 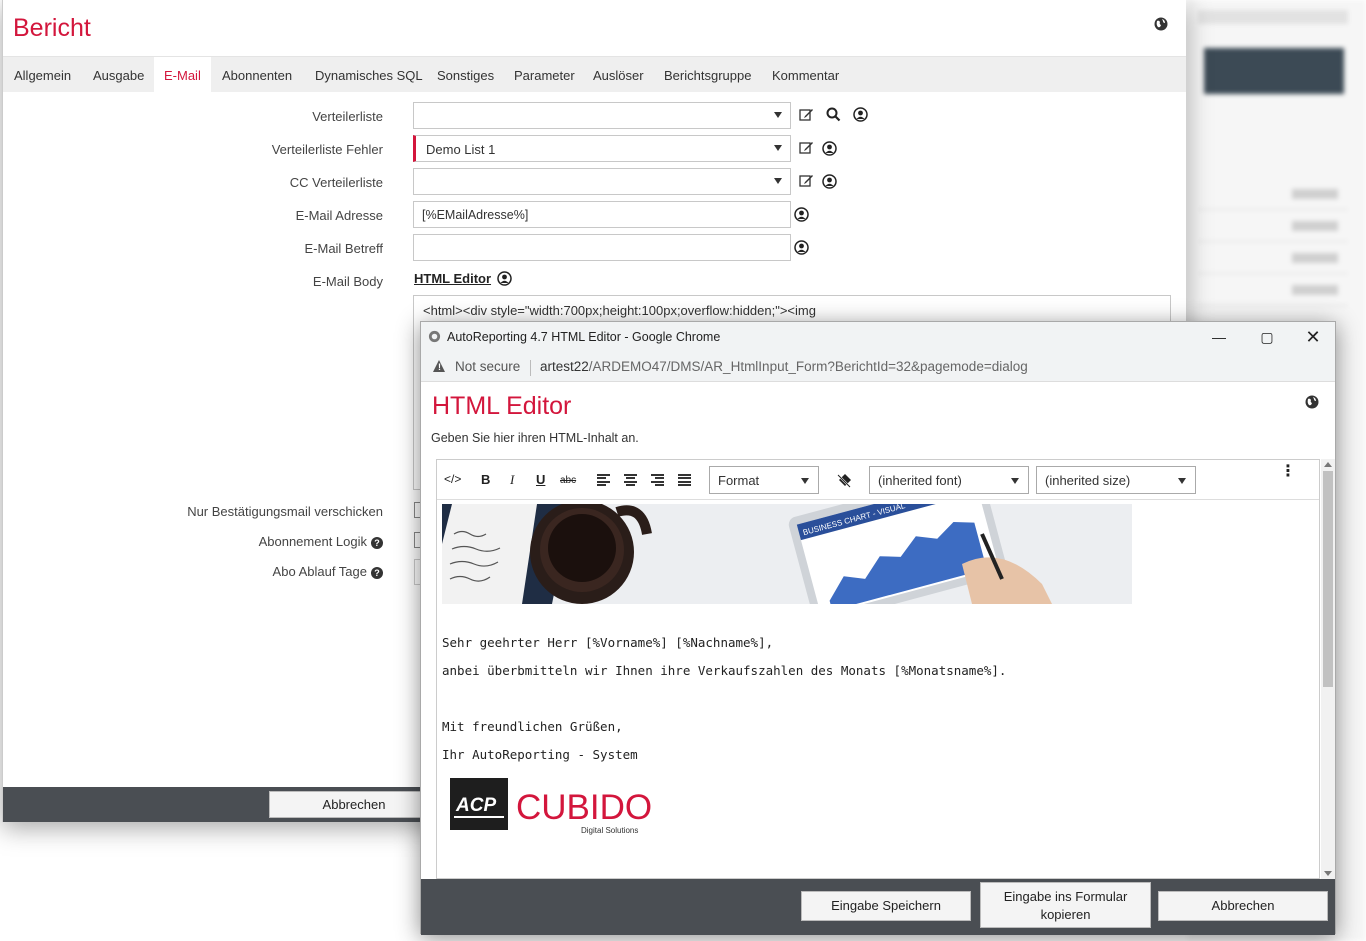 What do you see at coordinates (118, 74) in the screenshot?
I see `tab-ausgabe: Ausgabe` at bounding box center [118, 74].